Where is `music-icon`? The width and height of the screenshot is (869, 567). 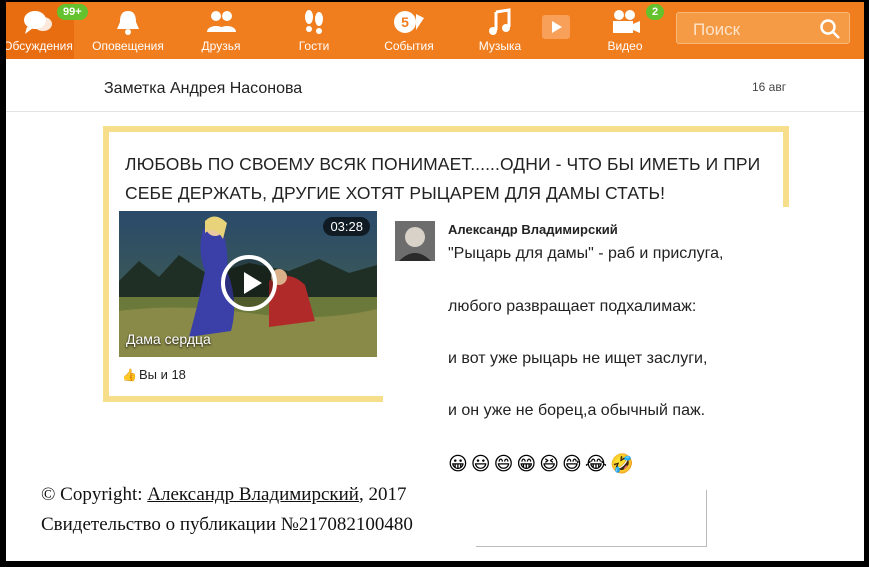
music-icon is located at coordinates (500, 21).